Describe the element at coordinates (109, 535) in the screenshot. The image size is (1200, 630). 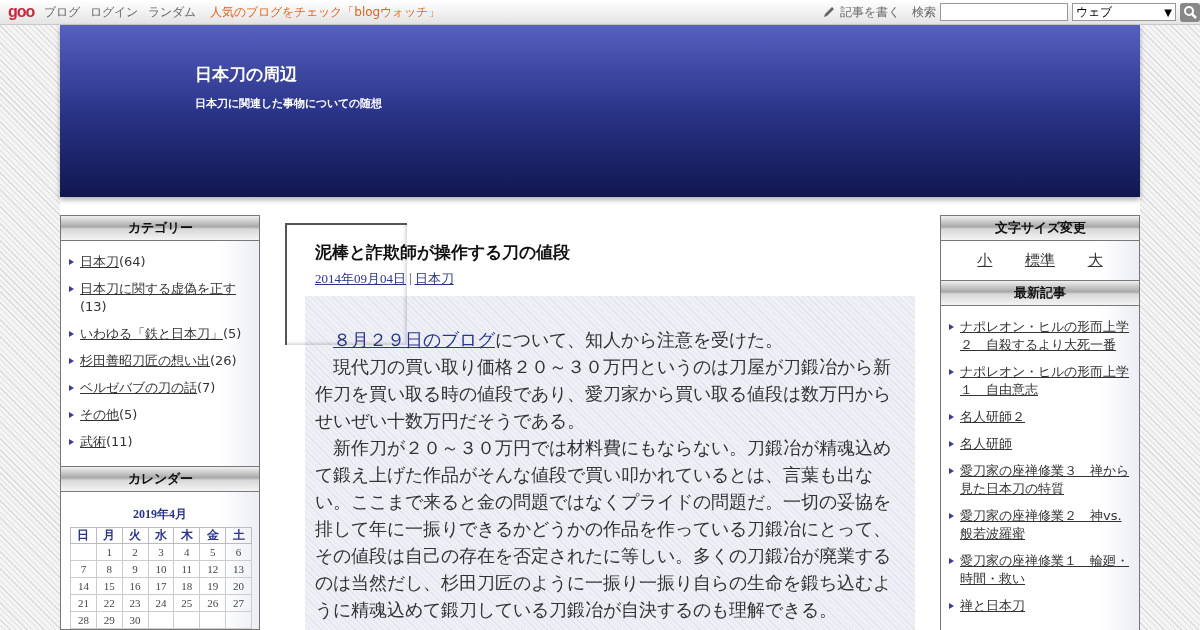
I see `weekday-header: 月` at that location.